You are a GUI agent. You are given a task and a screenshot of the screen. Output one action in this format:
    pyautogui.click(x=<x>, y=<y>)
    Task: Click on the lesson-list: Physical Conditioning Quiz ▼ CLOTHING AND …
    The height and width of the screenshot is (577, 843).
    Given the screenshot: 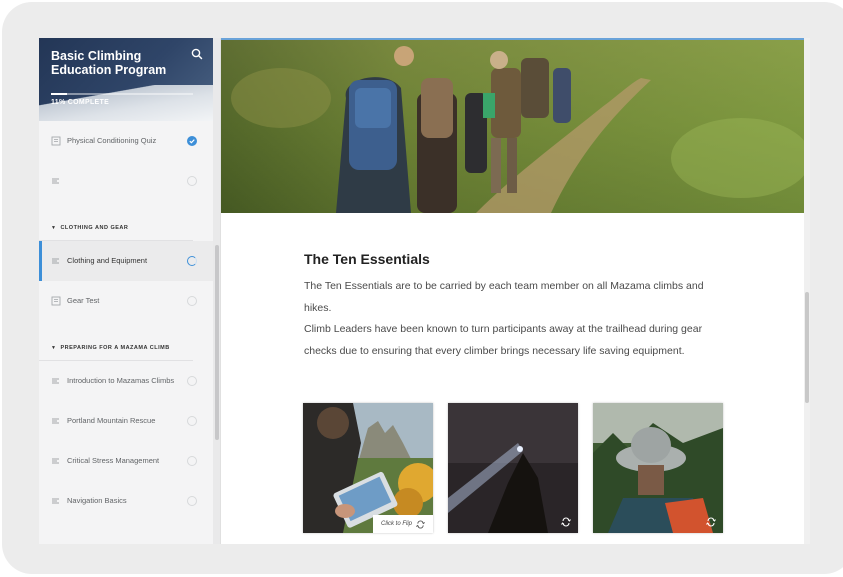 What is the action you would take?
    pyautogui.click(x=126, y=321)
    